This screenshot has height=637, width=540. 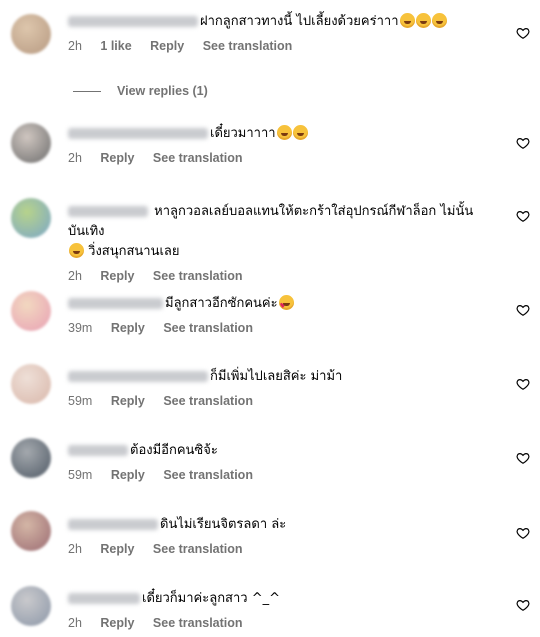 I want to click on comment-text-line: ก็มีเพิ่มไปเลยสิค่ะ ม่าม้า, so click(x=281, y=377).